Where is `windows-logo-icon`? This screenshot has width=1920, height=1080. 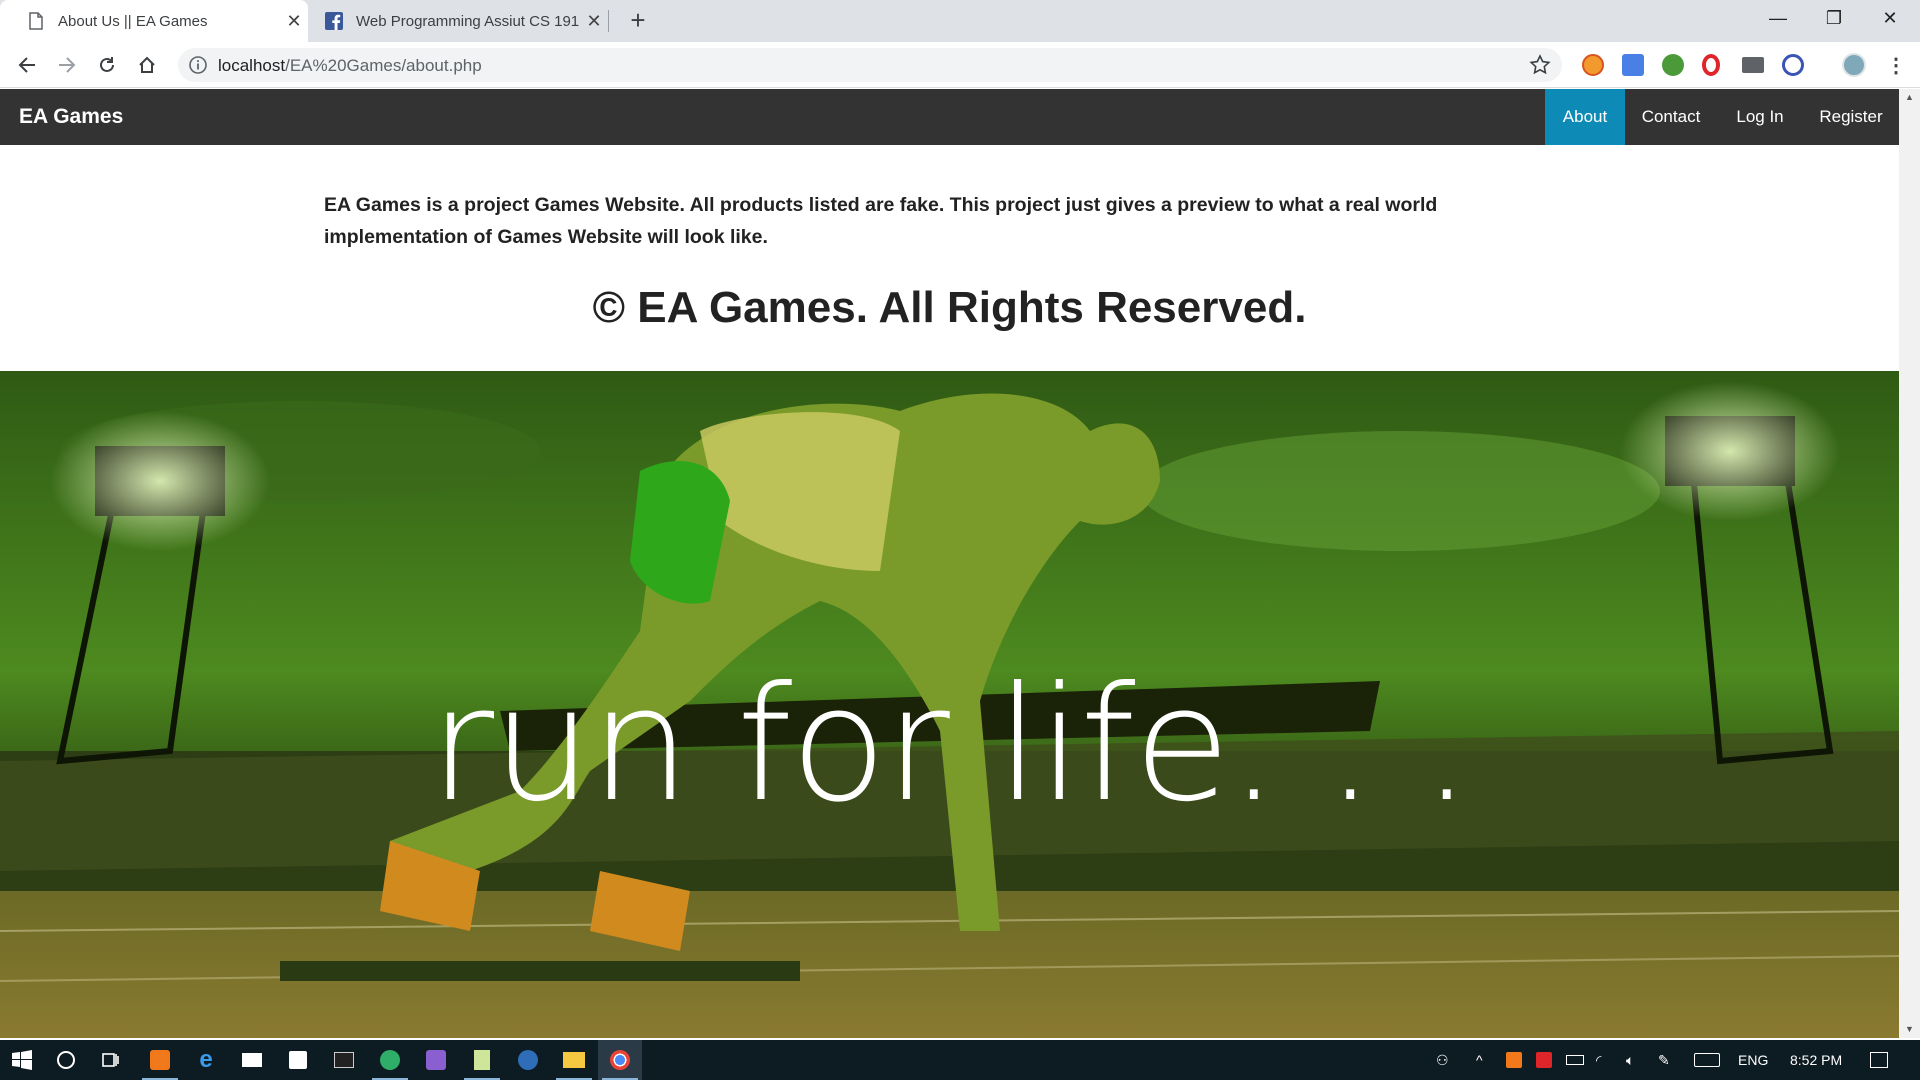
windows-logo-icon is located at coordinates (22, 1060).